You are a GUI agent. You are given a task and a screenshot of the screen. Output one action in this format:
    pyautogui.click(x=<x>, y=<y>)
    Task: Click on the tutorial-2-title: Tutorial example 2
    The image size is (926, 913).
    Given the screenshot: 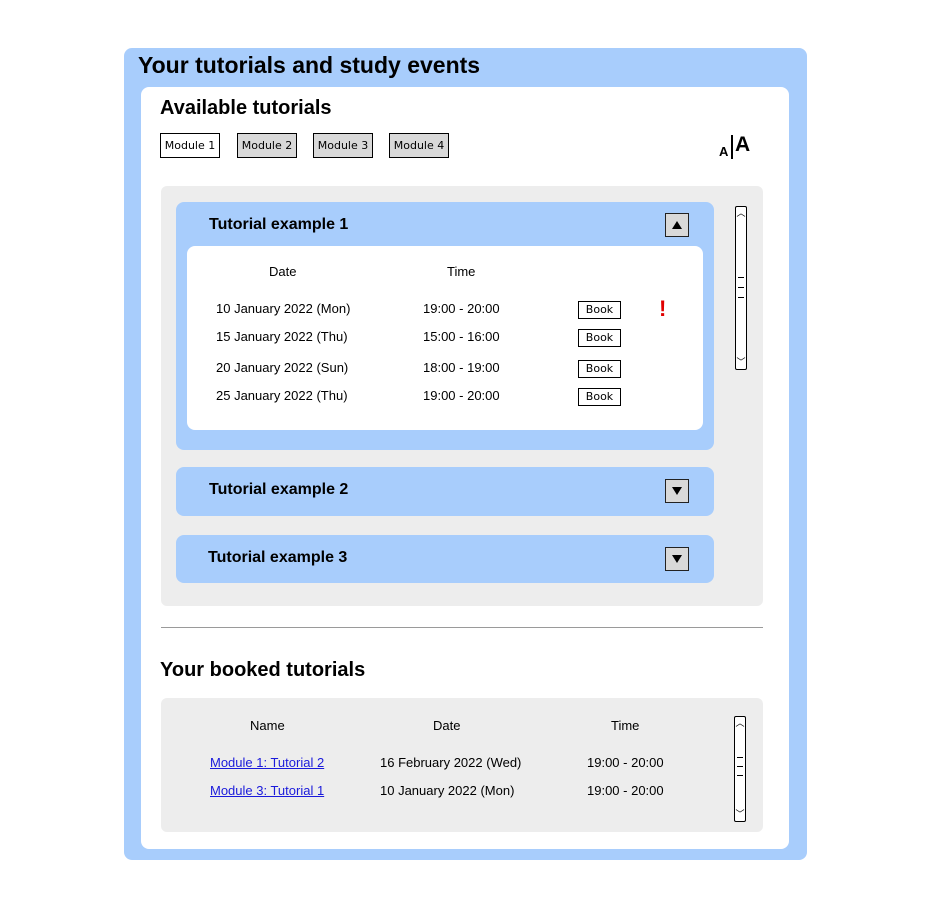 What is the action you would take?
    pyautogui.click(x=279, y=489)
    